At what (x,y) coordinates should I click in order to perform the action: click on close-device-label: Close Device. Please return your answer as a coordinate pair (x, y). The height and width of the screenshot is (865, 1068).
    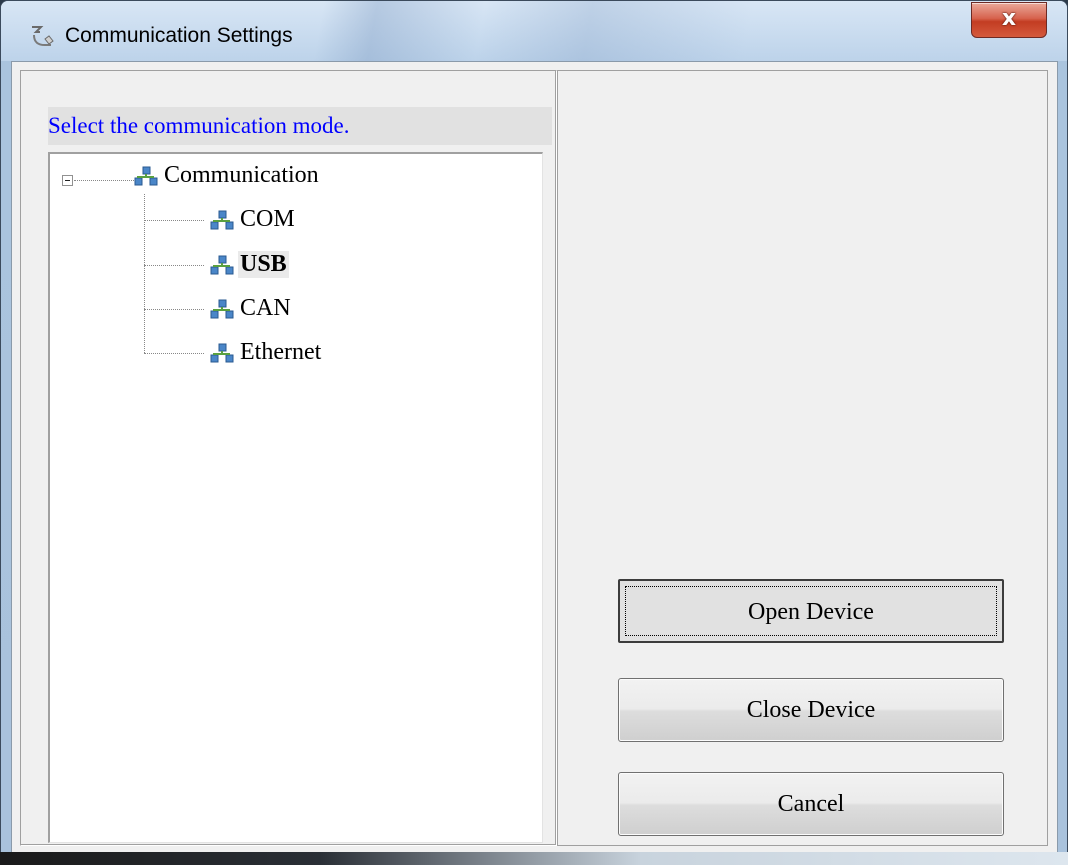
    Looking at the image, I should click on (811, 710).